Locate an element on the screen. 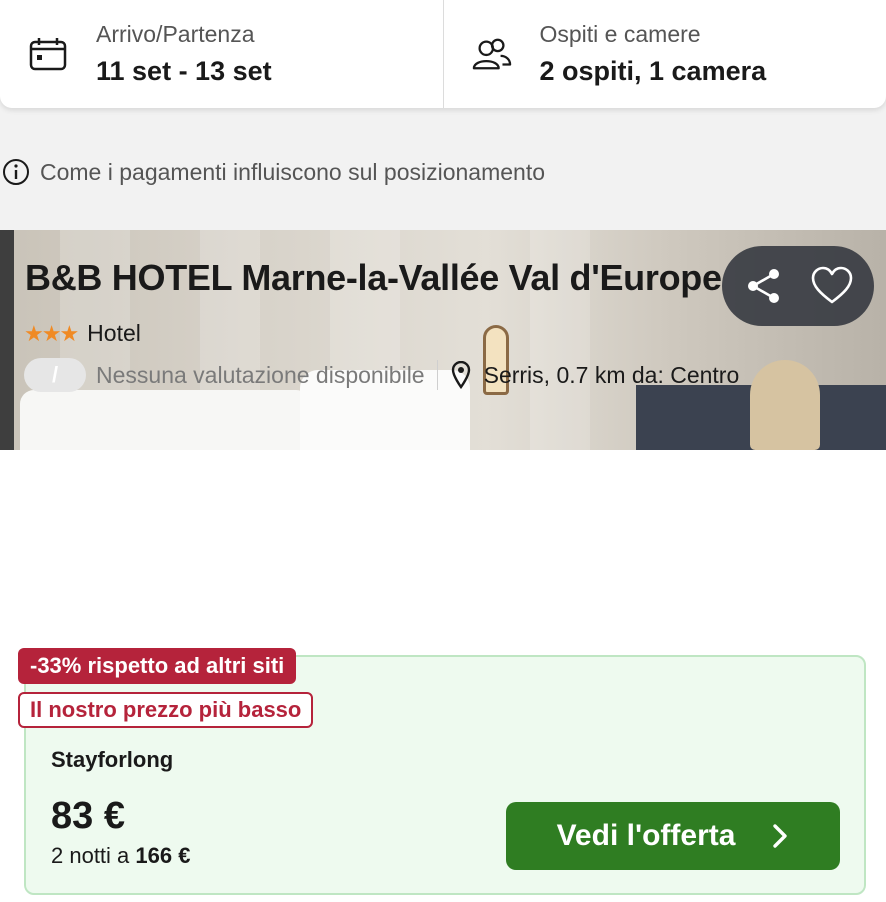 This screenshot has width=886, height=902. rating-text: Nessuna valutazione disponibile is located at coordinates (260, 374).